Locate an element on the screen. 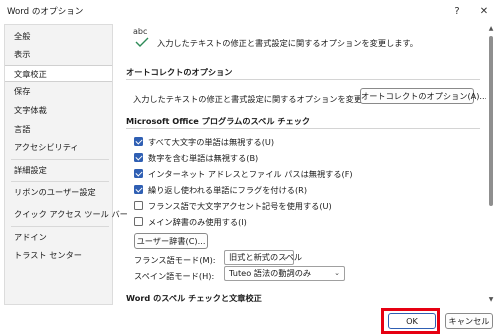 Image resolution: width=500 pixels, height=336 pixels. ignore-urls-checkbox is located at coordinates (138, 173).